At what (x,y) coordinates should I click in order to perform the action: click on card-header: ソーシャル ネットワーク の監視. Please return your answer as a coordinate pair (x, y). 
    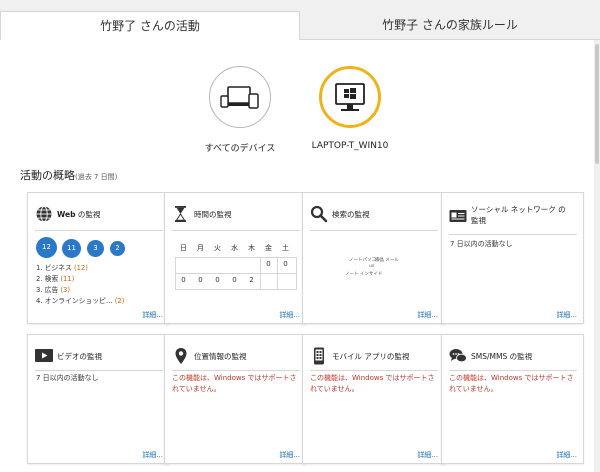
    Looking at the image, I should click on (513, 220).